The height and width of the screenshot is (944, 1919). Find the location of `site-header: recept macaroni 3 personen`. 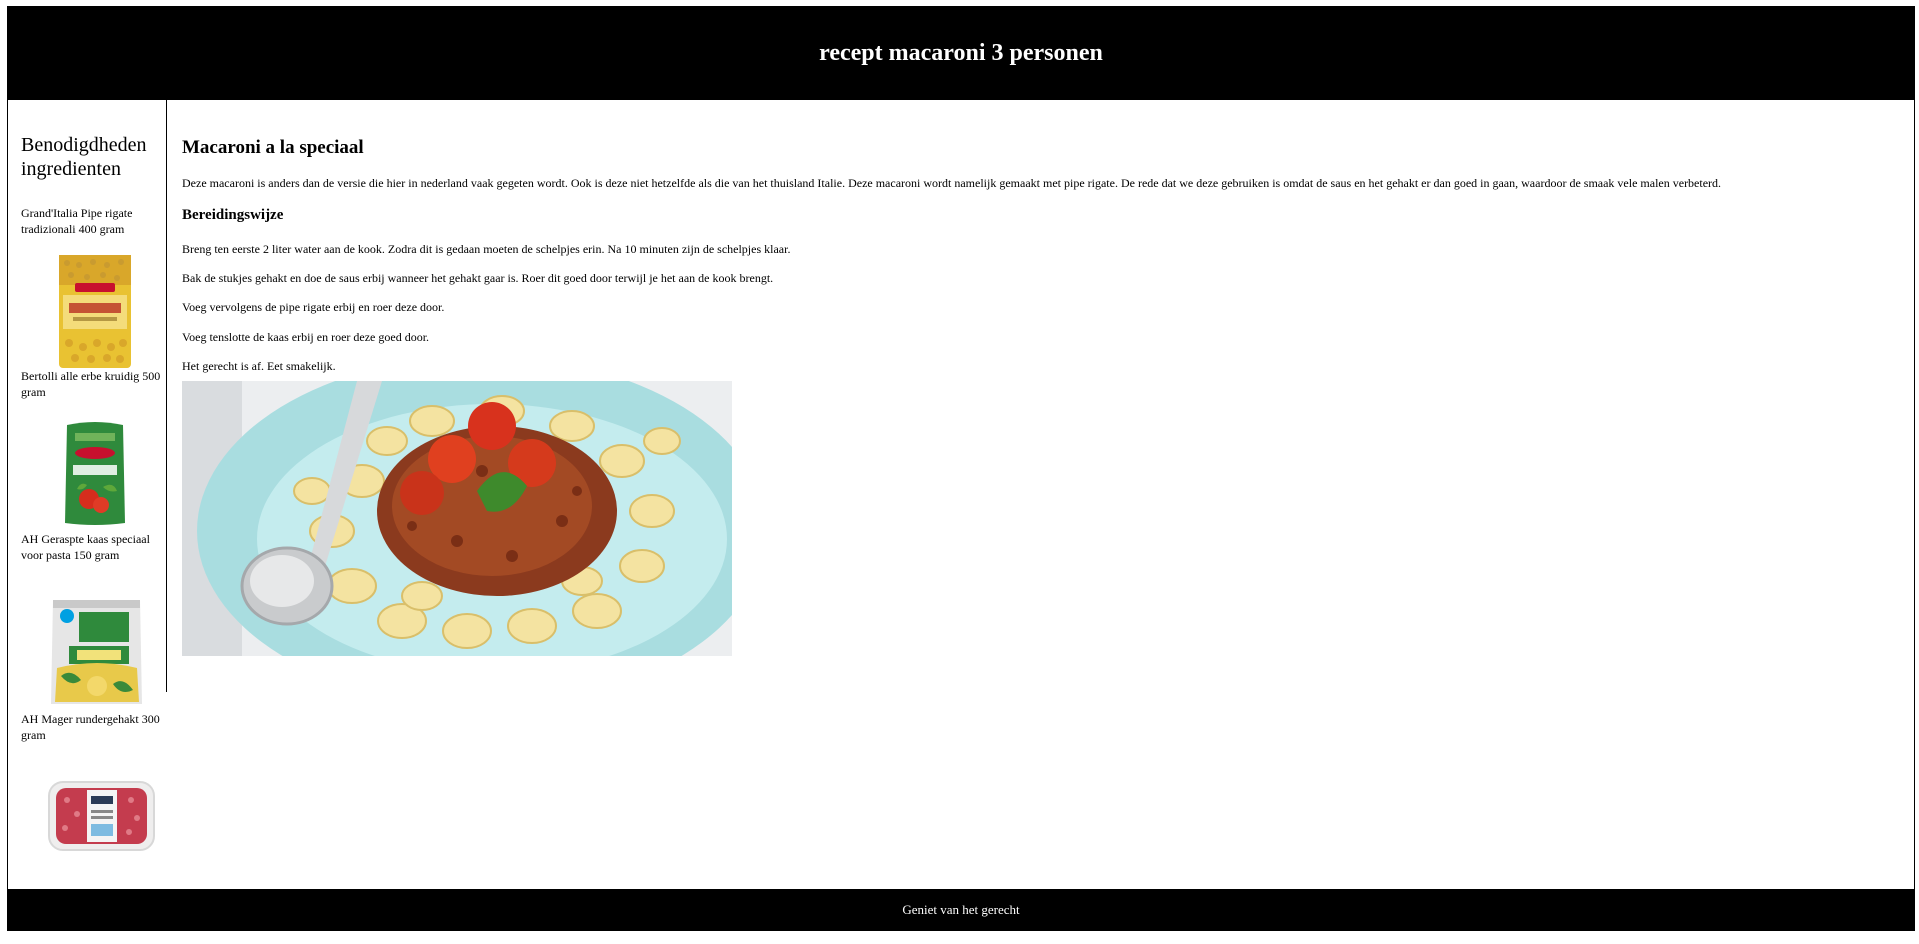

site-header: recept macaroni 3 personen is located at coordinates (961, 53).